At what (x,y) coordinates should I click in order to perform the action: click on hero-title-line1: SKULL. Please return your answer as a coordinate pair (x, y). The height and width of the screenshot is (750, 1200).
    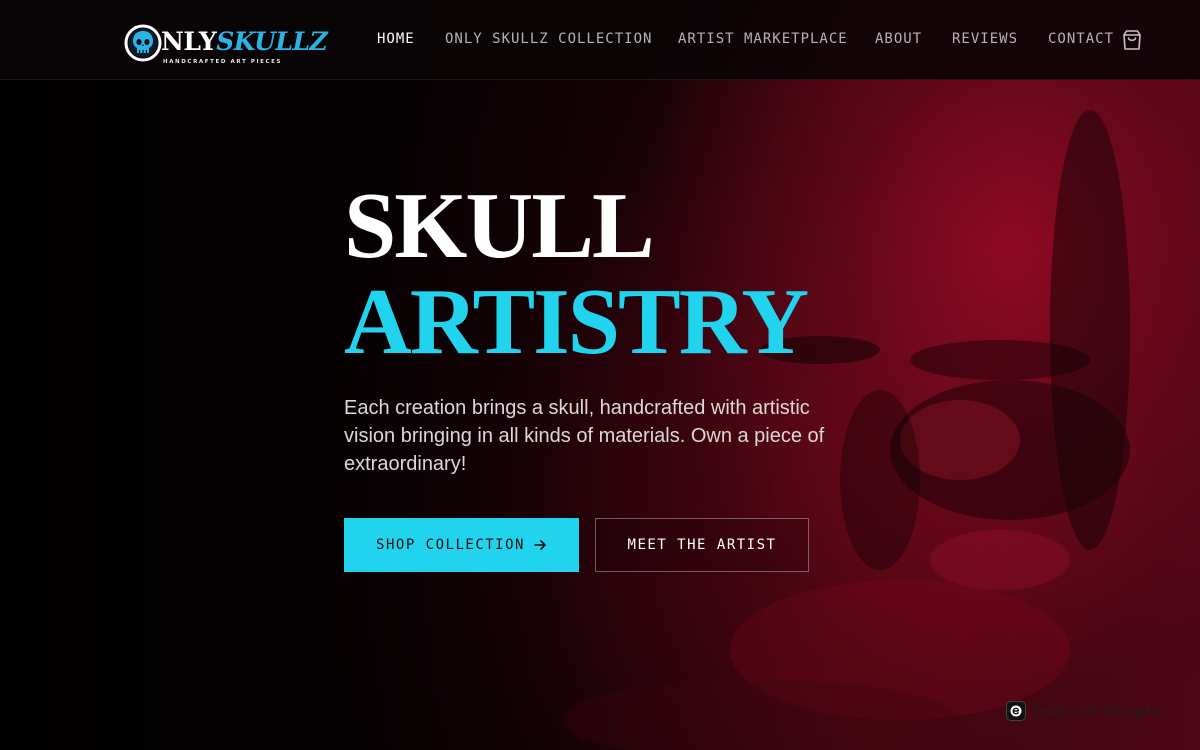
    Looking at the image, I should click on (499, 226).